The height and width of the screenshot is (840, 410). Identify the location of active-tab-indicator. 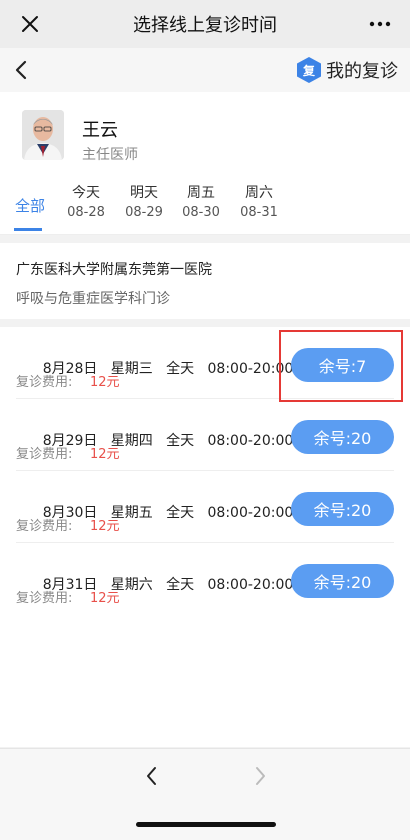
(28, 229).